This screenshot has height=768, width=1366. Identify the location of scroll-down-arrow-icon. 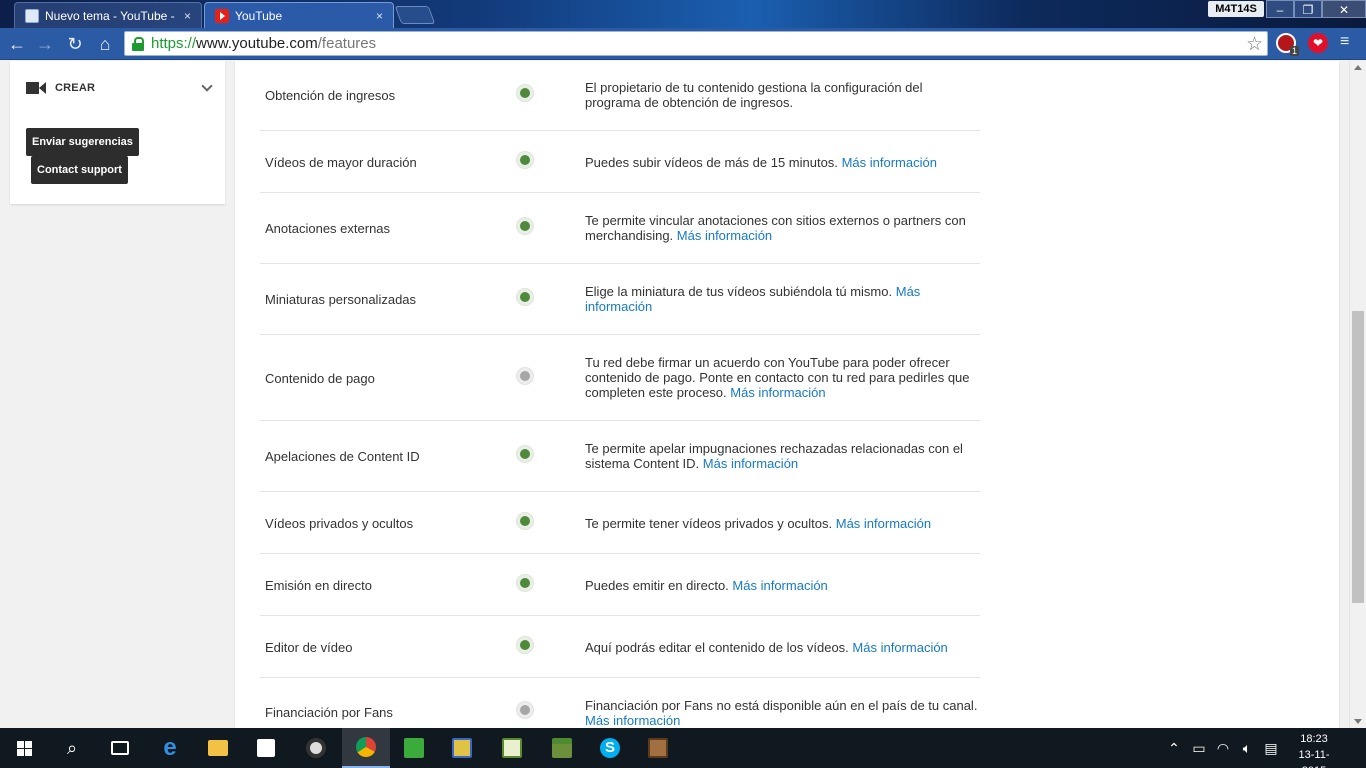
(1358, 721).